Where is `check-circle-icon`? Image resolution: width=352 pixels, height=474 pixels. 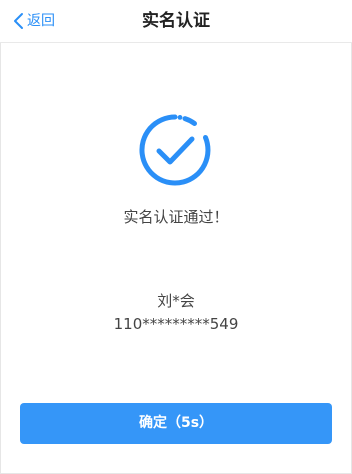
check-circle-icon is located at coordinates (175, 150).